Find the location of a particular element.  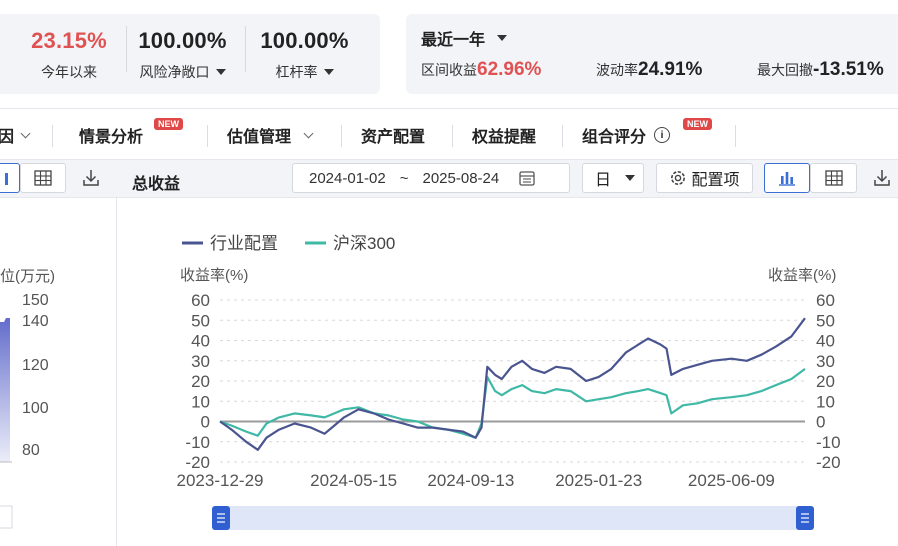

date-end: 2025-08-24 is located at coordinates (461, 178).